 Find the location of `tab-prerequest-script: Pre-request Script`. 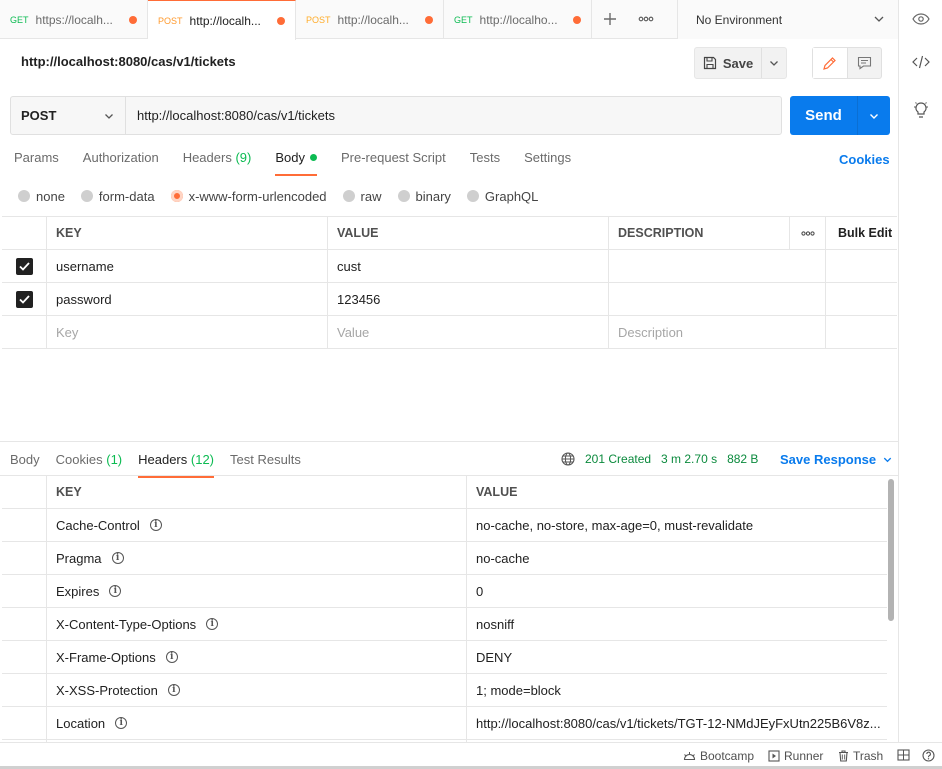

tab-prerequest-script: Pre-request Script is located at coordinates (393, 163).